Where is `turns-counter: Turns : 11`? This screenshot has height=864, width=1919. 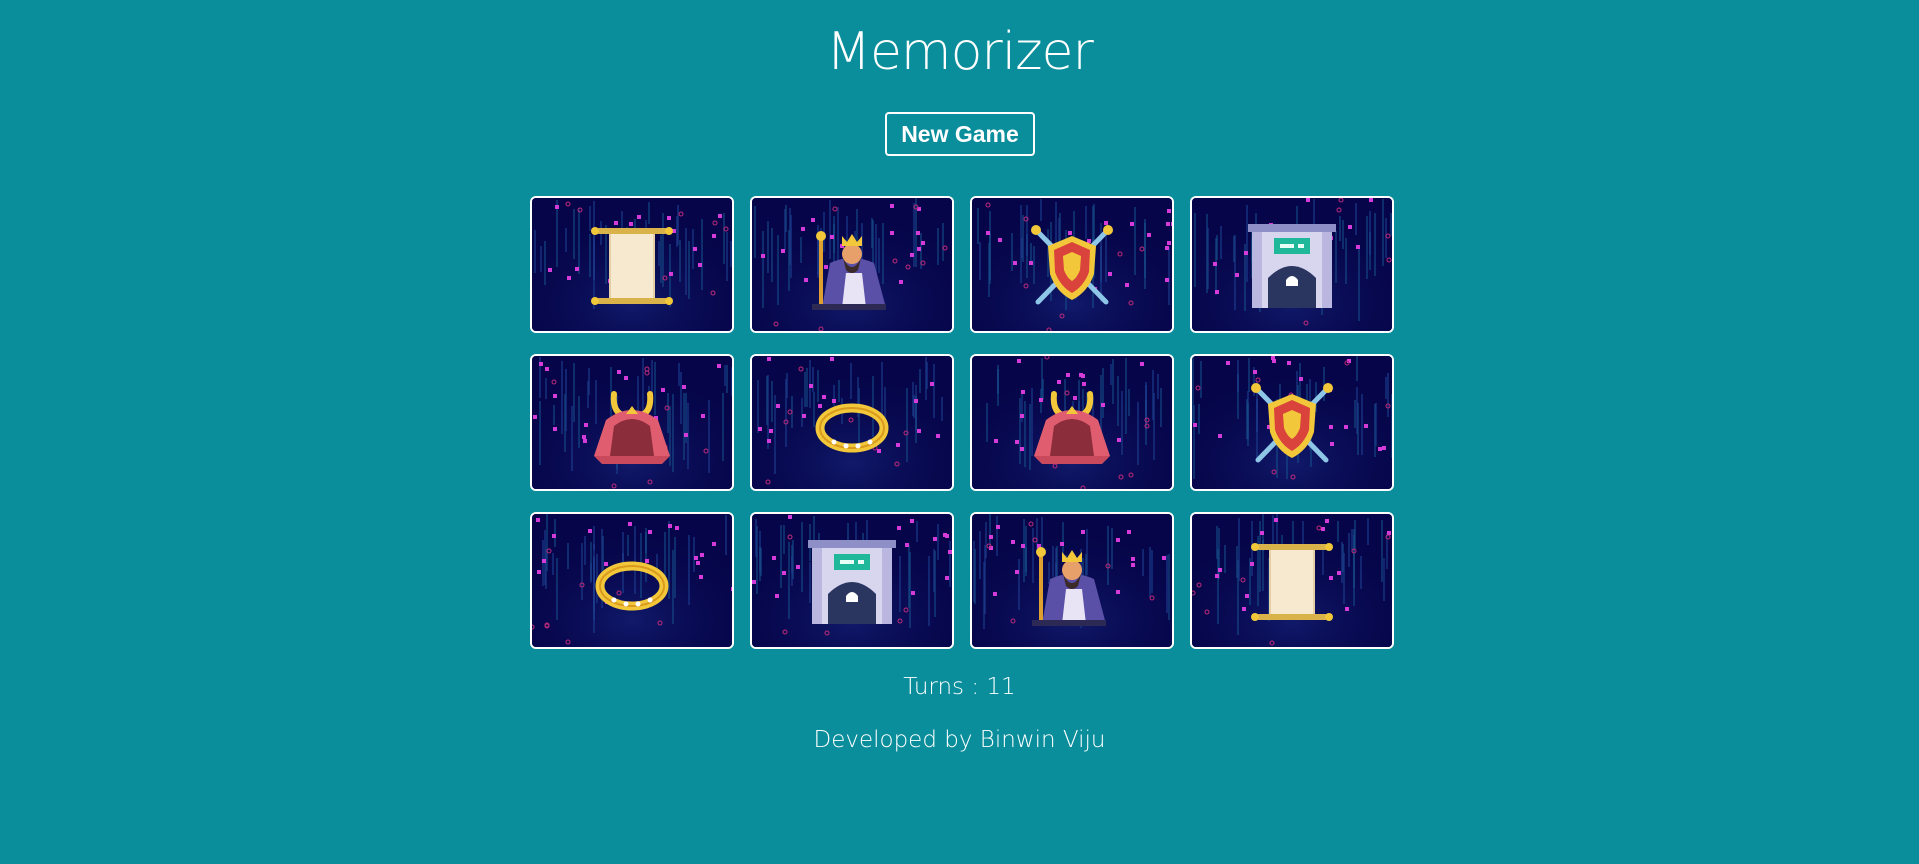
turns-counter: Turns : 11 is located at coordinates (959, 687).